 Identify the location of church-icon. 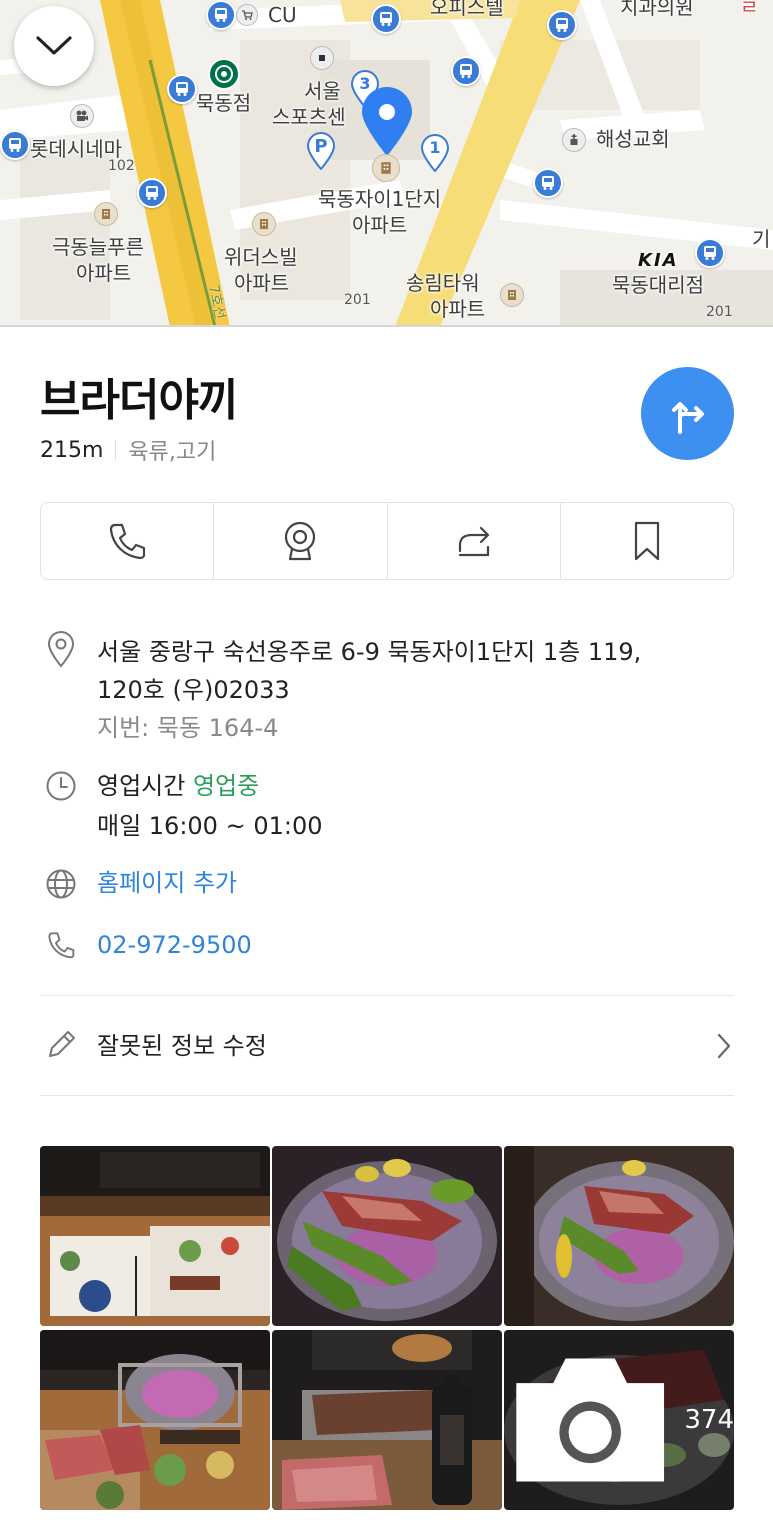
(574, 140).